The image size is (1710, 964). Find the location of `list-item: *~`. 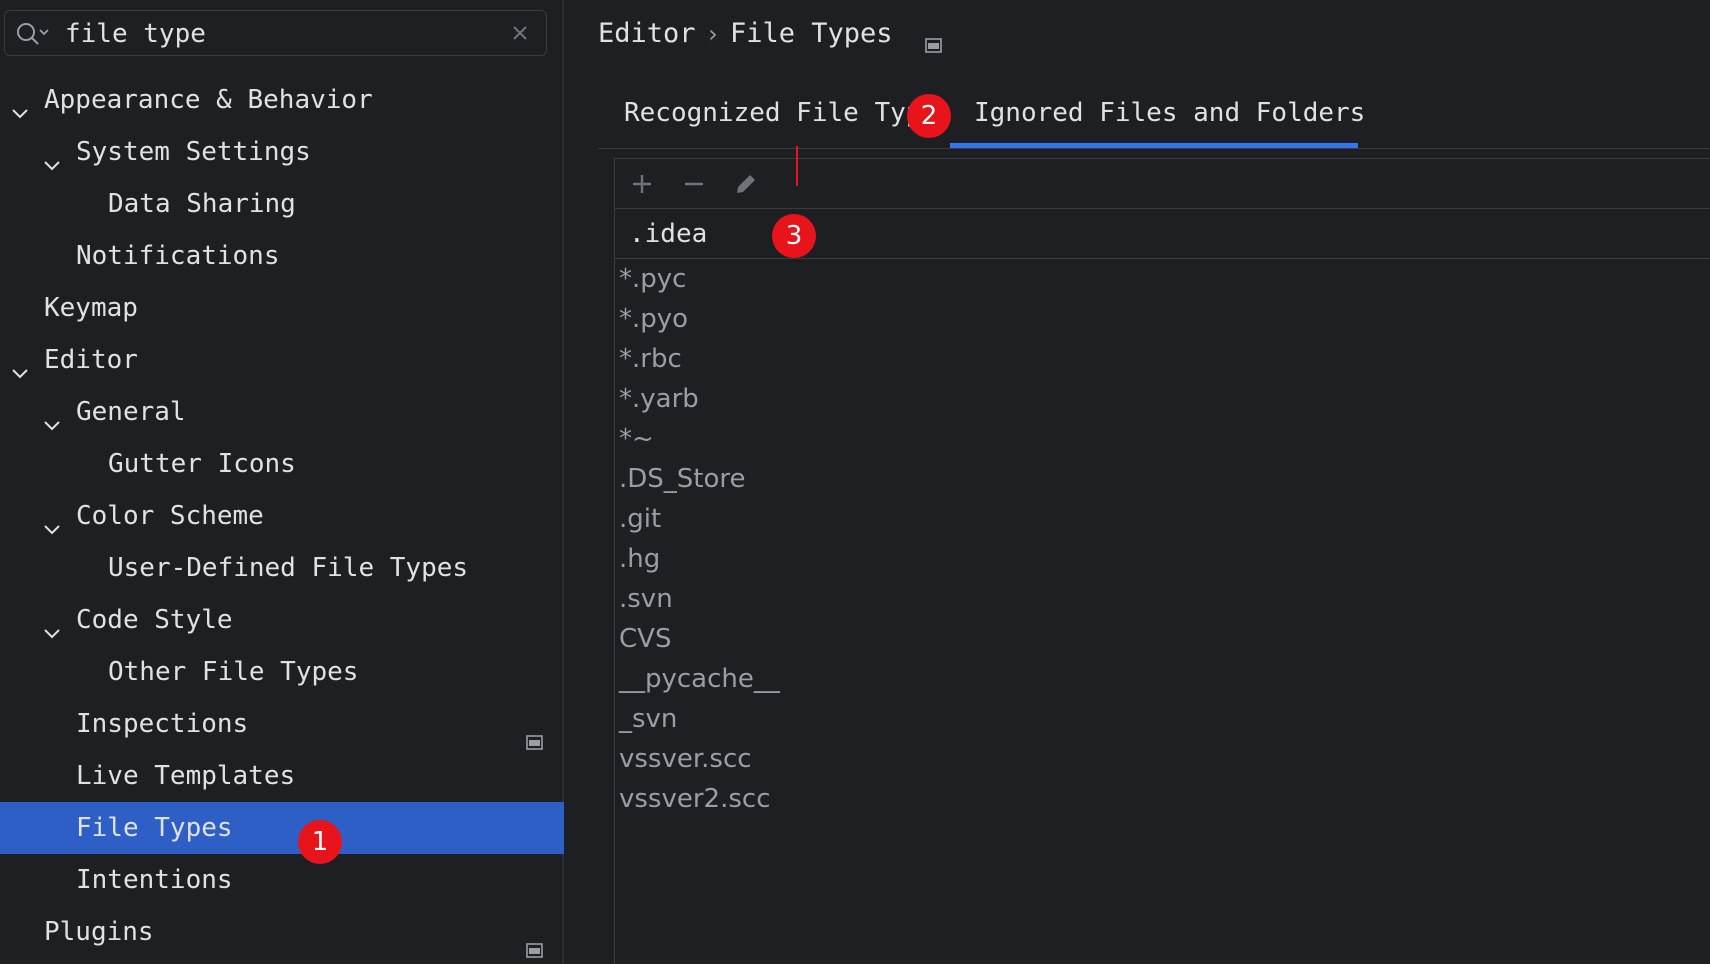

list-item: *~ is located at coordinates (699, 439).